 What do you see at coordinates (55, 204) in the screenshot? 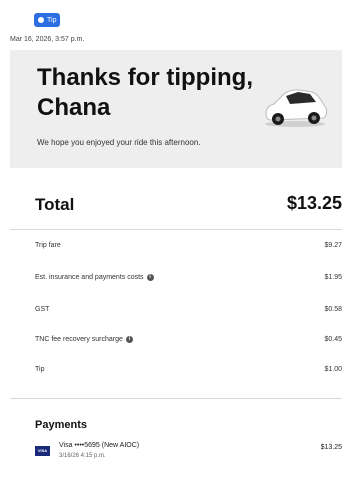
I see `total-label: Total` at bounding box center [55, 204].